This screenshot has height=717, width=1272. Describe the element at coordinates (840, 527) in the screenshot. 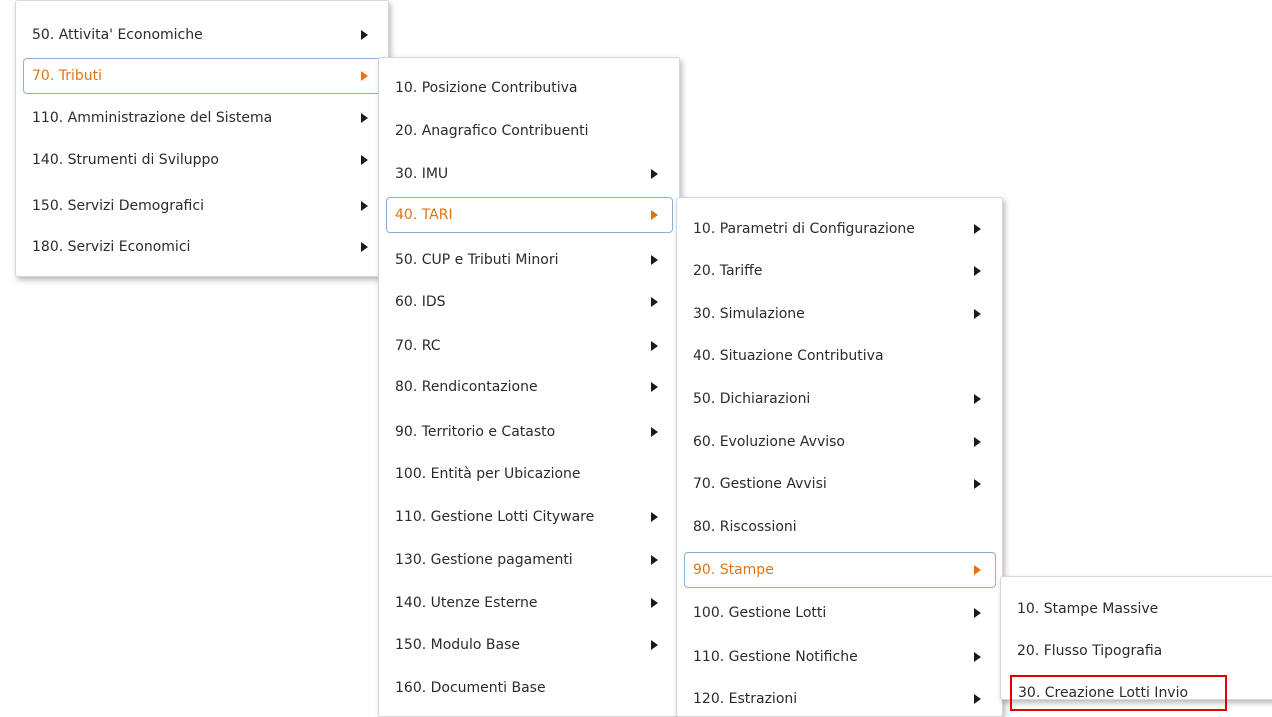

I see `menu-item-riscossioni: 80. Riscossioni` at that location.